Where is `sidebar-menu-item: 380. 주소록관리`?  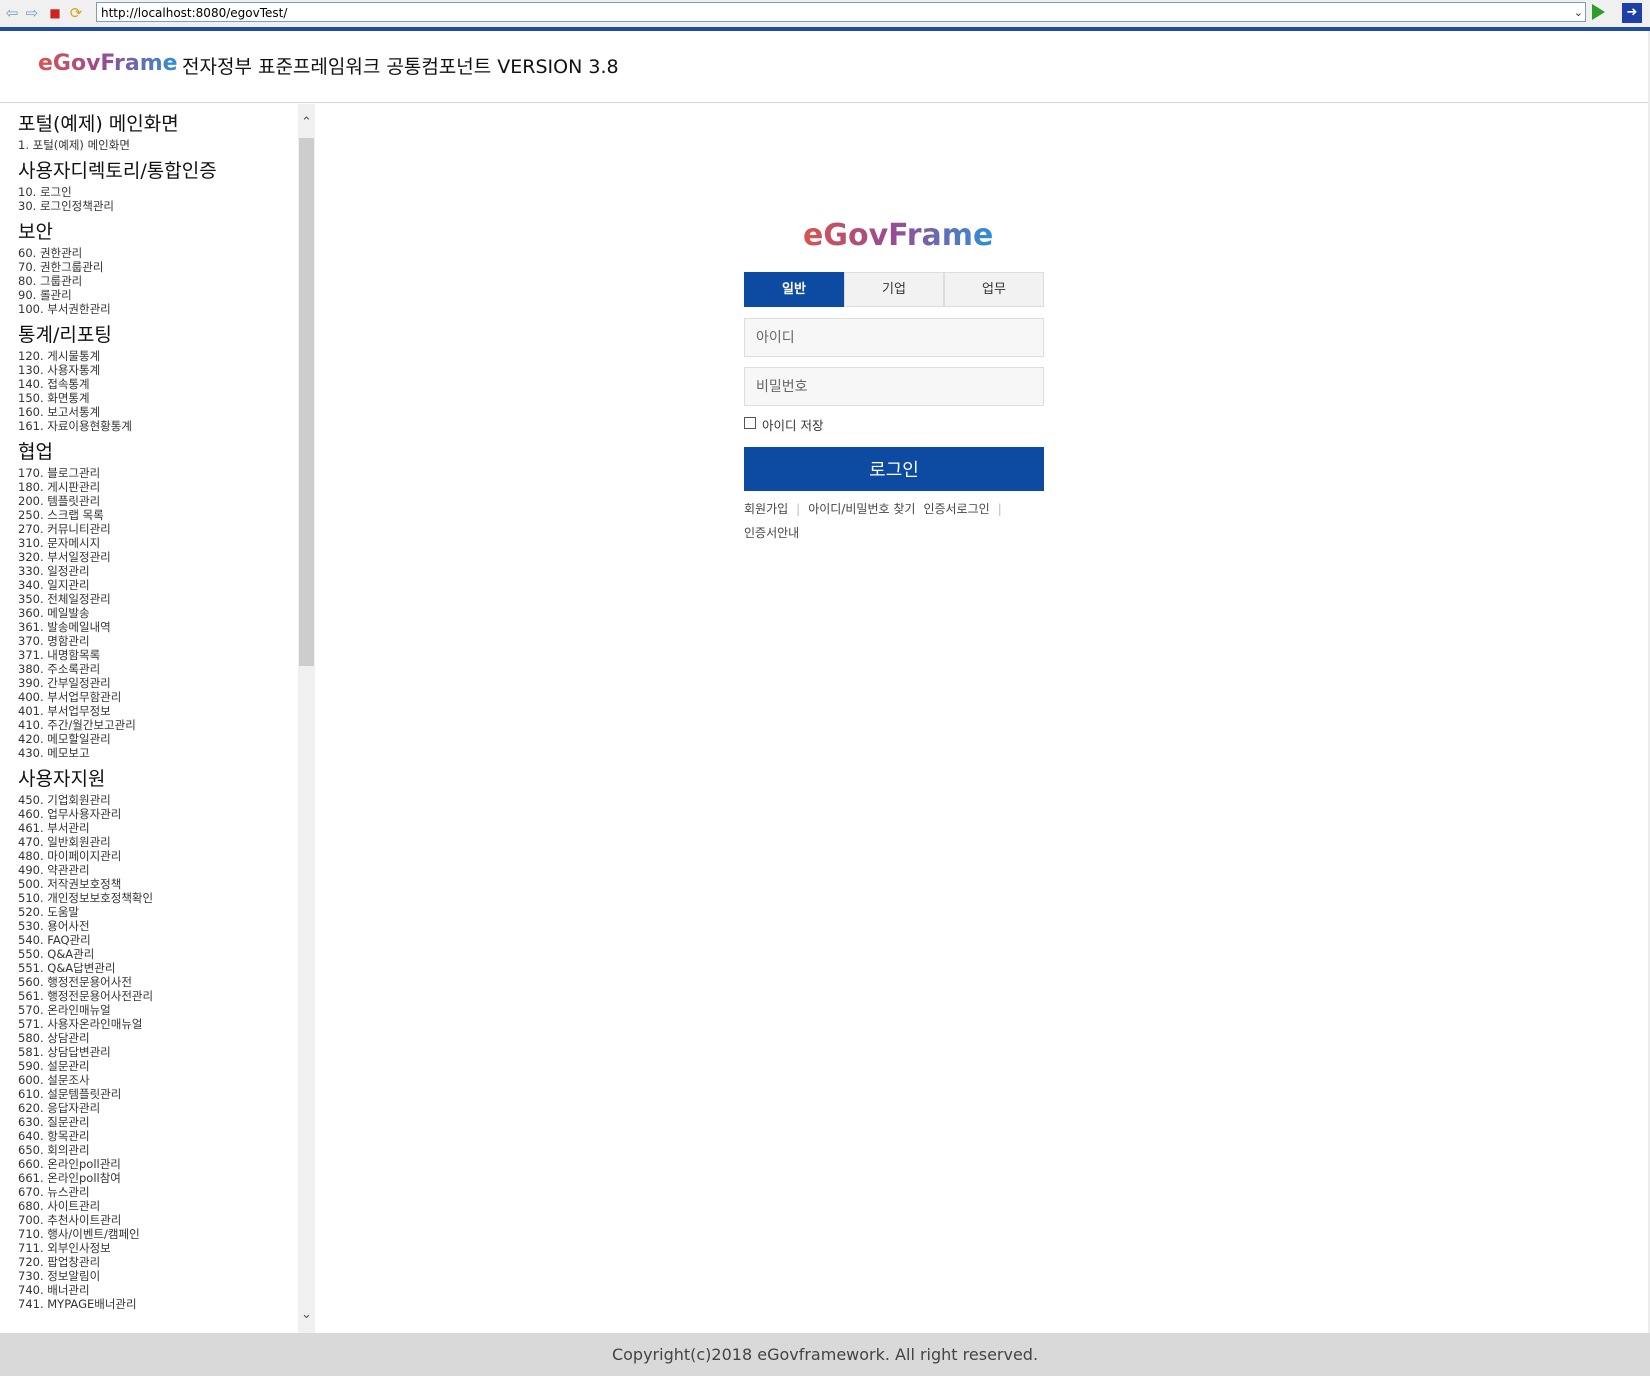
sidebar-menu-item: 380. 주소록관리 is located at coordinates (149, 669).